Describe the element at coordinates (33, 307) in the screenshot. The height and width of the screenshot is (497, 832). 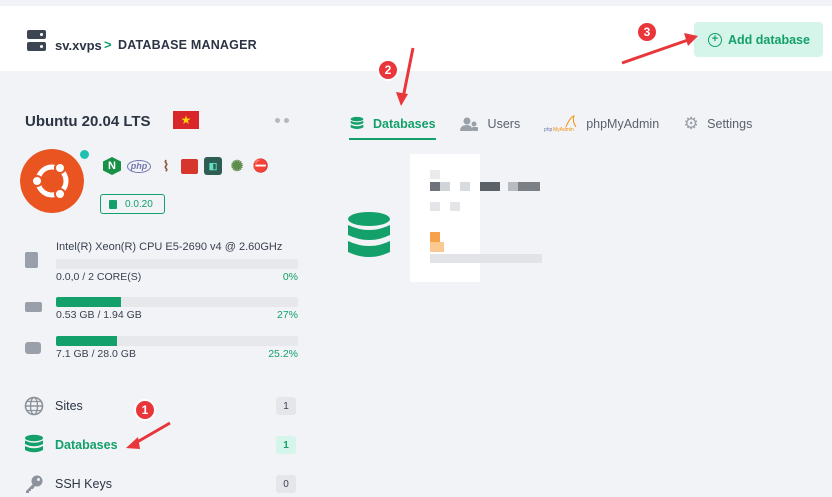
I see `memory-icon` at that location.